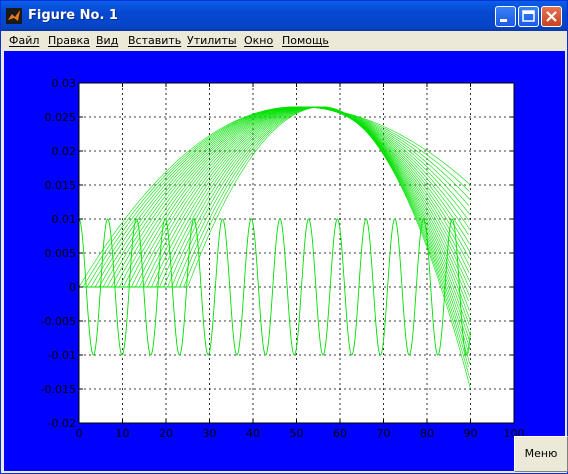 This screenshot has height=474, width=568. What do you see at coordinates (212, 40) in the screenshot?
I see `menu-tools: Утилиты` at bounding box center [212, 40].